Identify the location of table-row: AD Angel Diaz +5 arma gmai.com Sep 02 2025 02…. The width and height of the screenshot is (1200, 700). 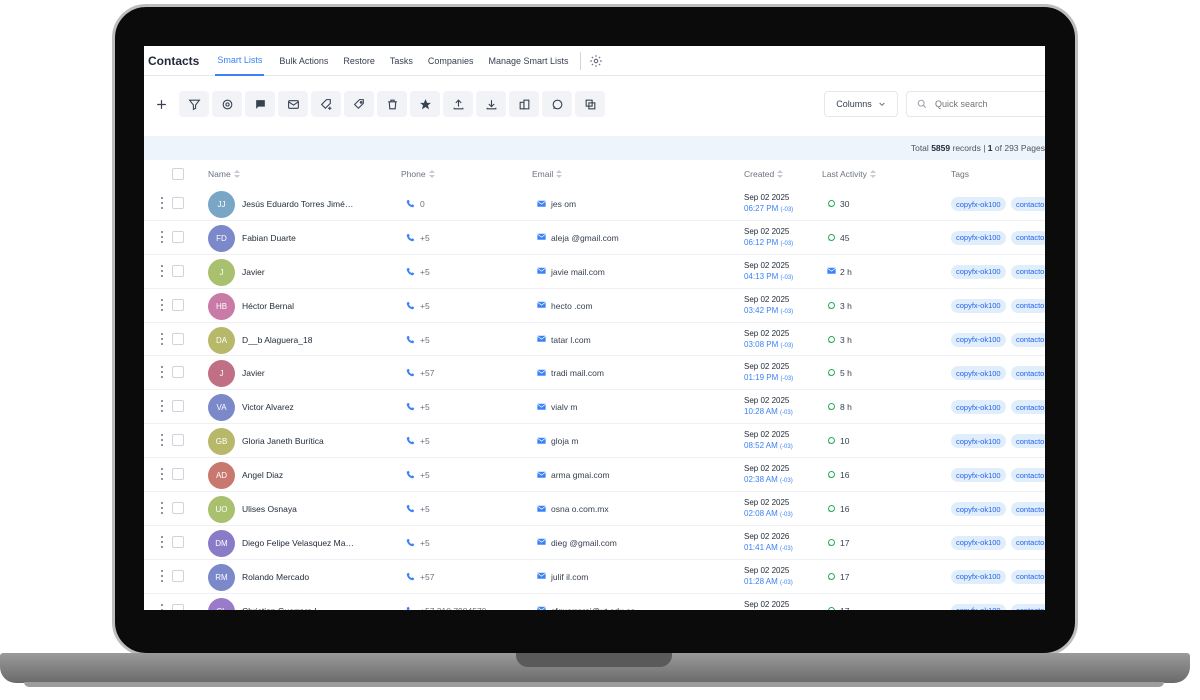
(594, 475).